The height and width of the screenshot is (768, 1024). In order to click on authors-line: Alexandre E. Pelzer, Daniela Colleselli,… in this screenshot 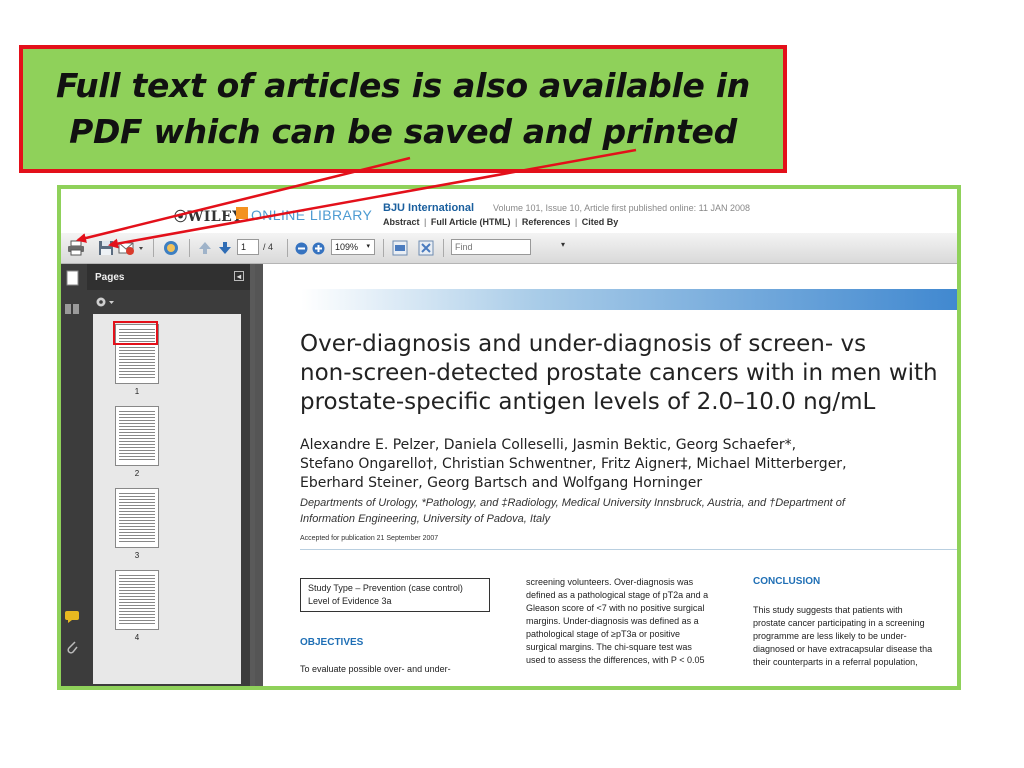, I will do `click(548, 445)`.